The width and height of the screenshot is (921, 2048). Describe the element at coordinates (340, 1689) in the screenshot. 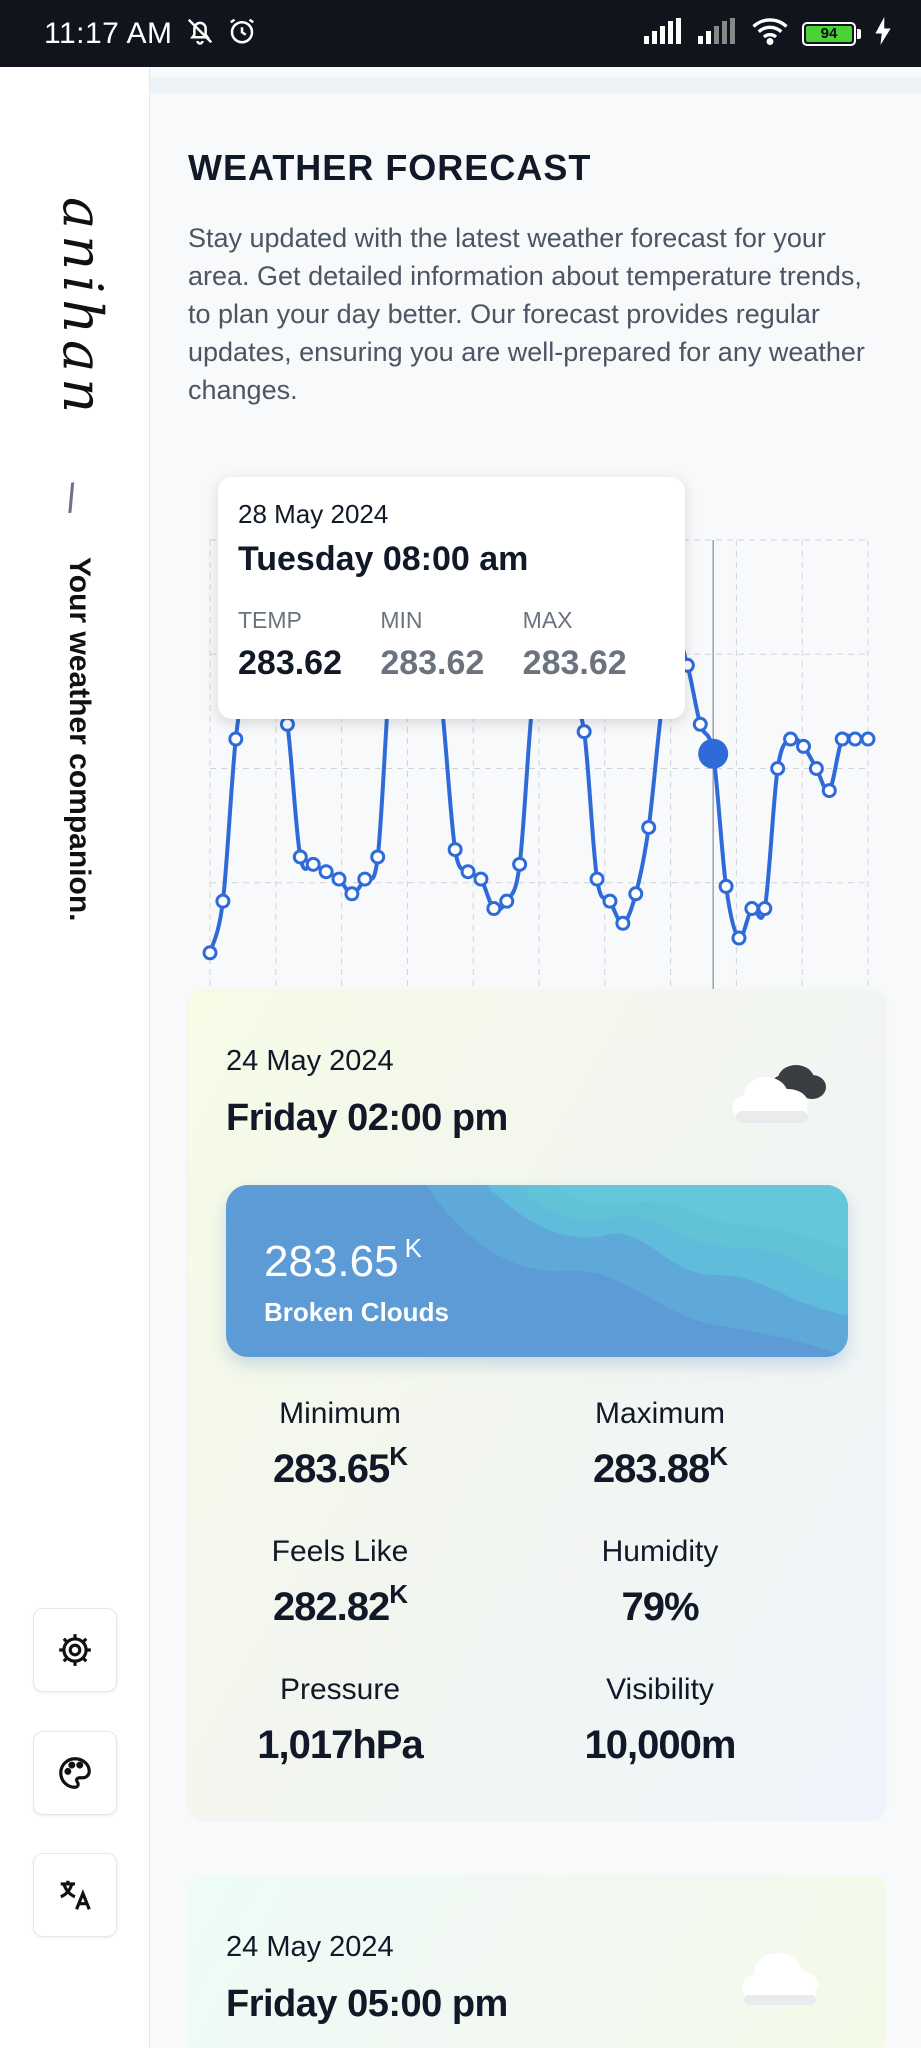

I see `stat-label: Pressure` at that location.